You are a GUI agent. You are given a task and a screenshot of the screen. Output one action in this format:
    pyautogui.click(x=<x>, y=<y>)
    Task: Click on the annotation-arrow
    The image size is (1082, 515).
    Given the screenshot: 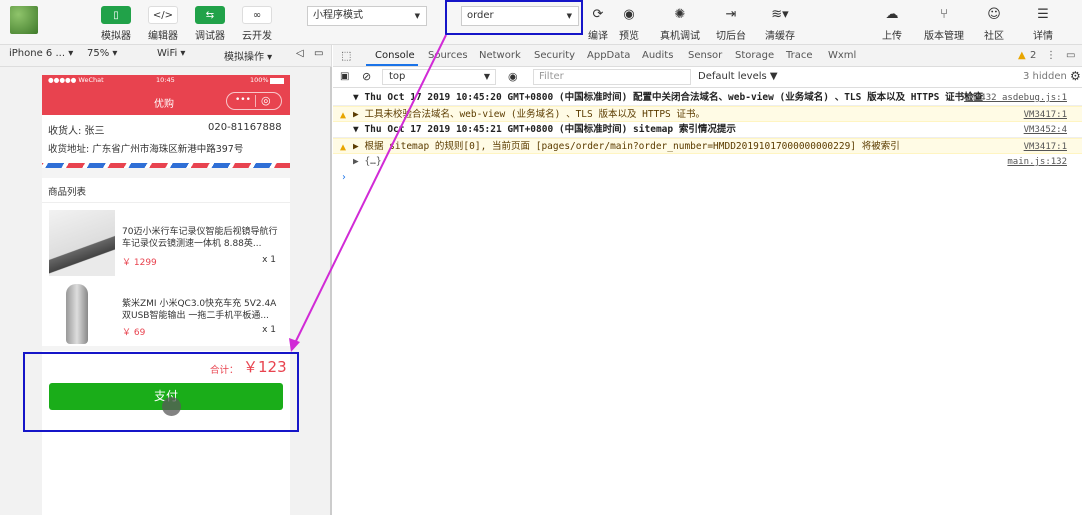 What is the action you would take?
    pyautogui.click(x=368, y=193)
    